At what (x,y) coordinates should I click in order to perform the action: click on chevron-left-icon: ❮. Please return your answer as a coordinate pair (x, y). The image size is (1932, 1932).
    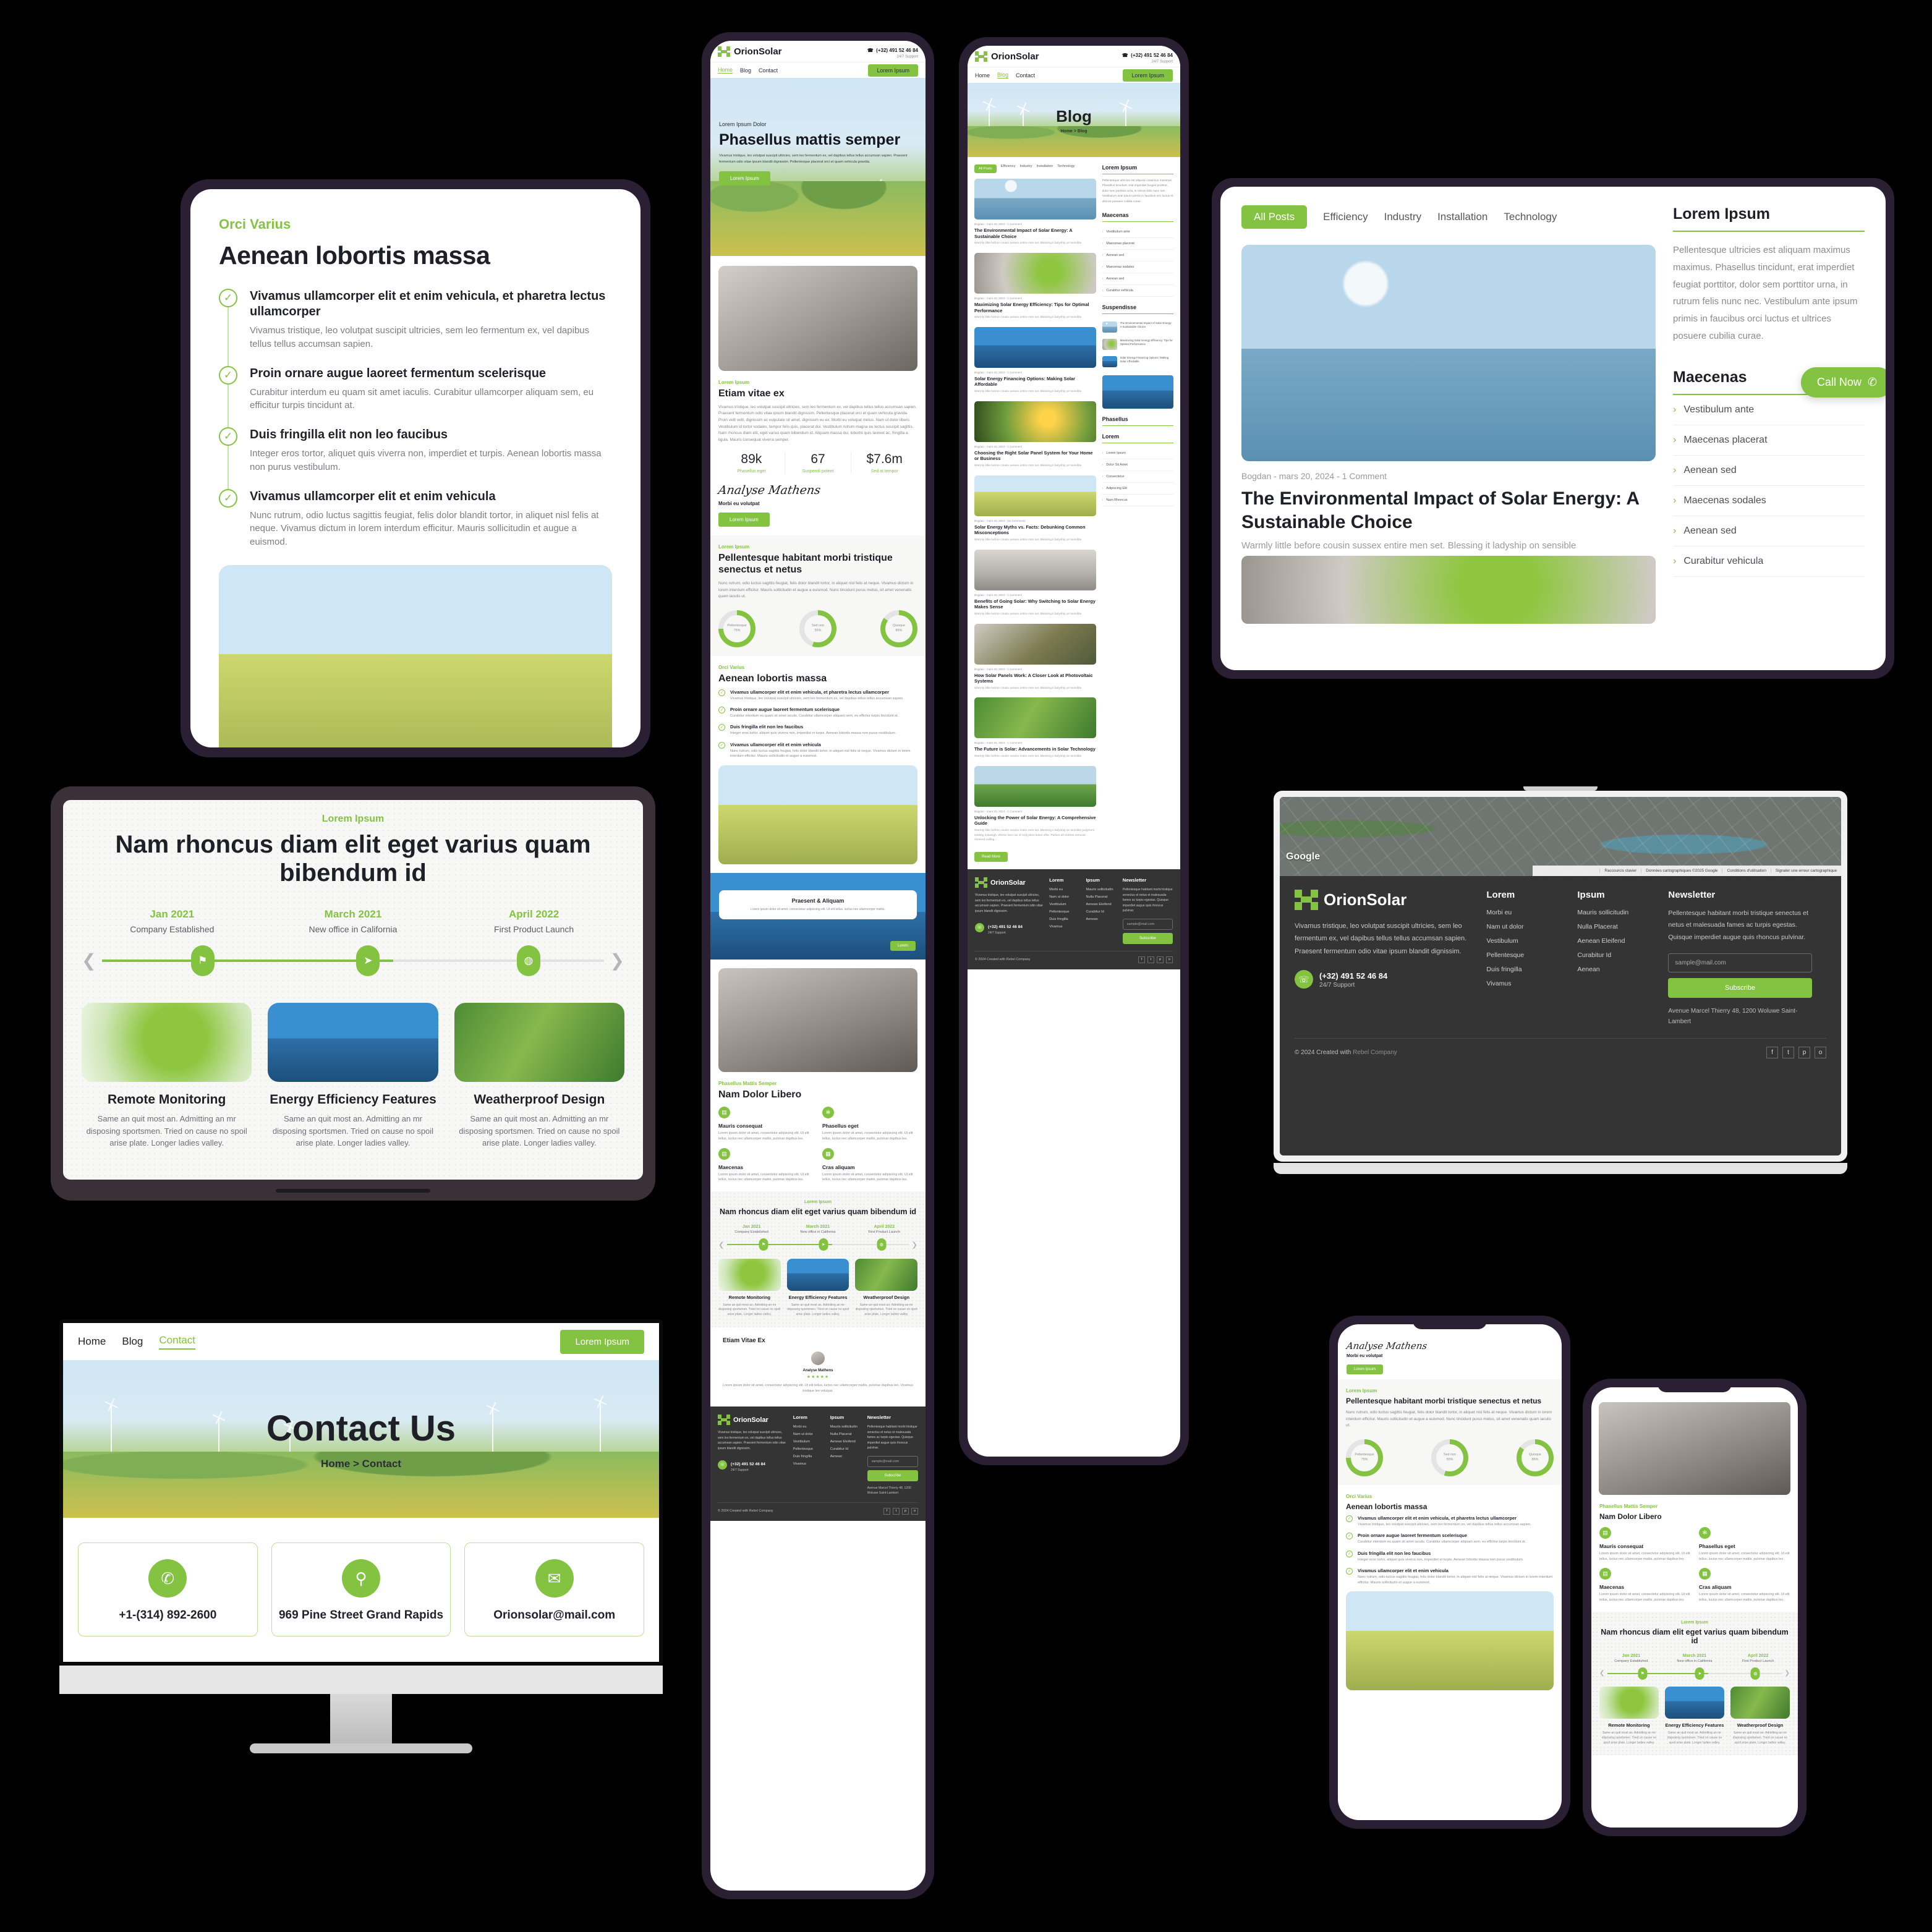
    Looking at the image, I should click on (721, 1245).